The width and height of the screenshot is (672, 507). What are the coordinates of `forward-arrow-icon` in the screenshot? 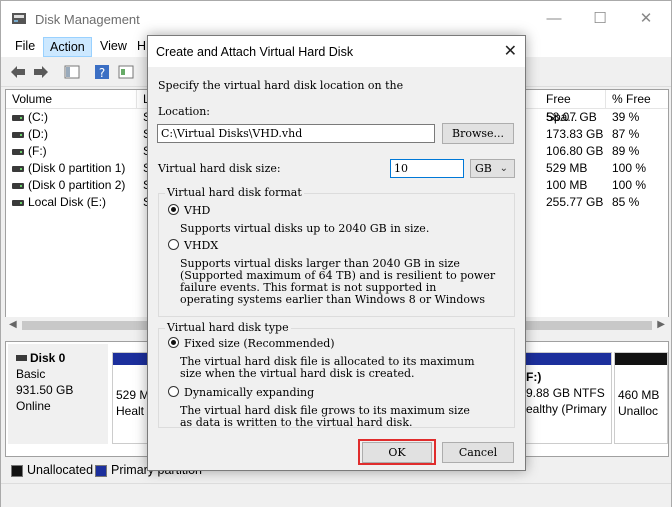 It's located at (41, 72).